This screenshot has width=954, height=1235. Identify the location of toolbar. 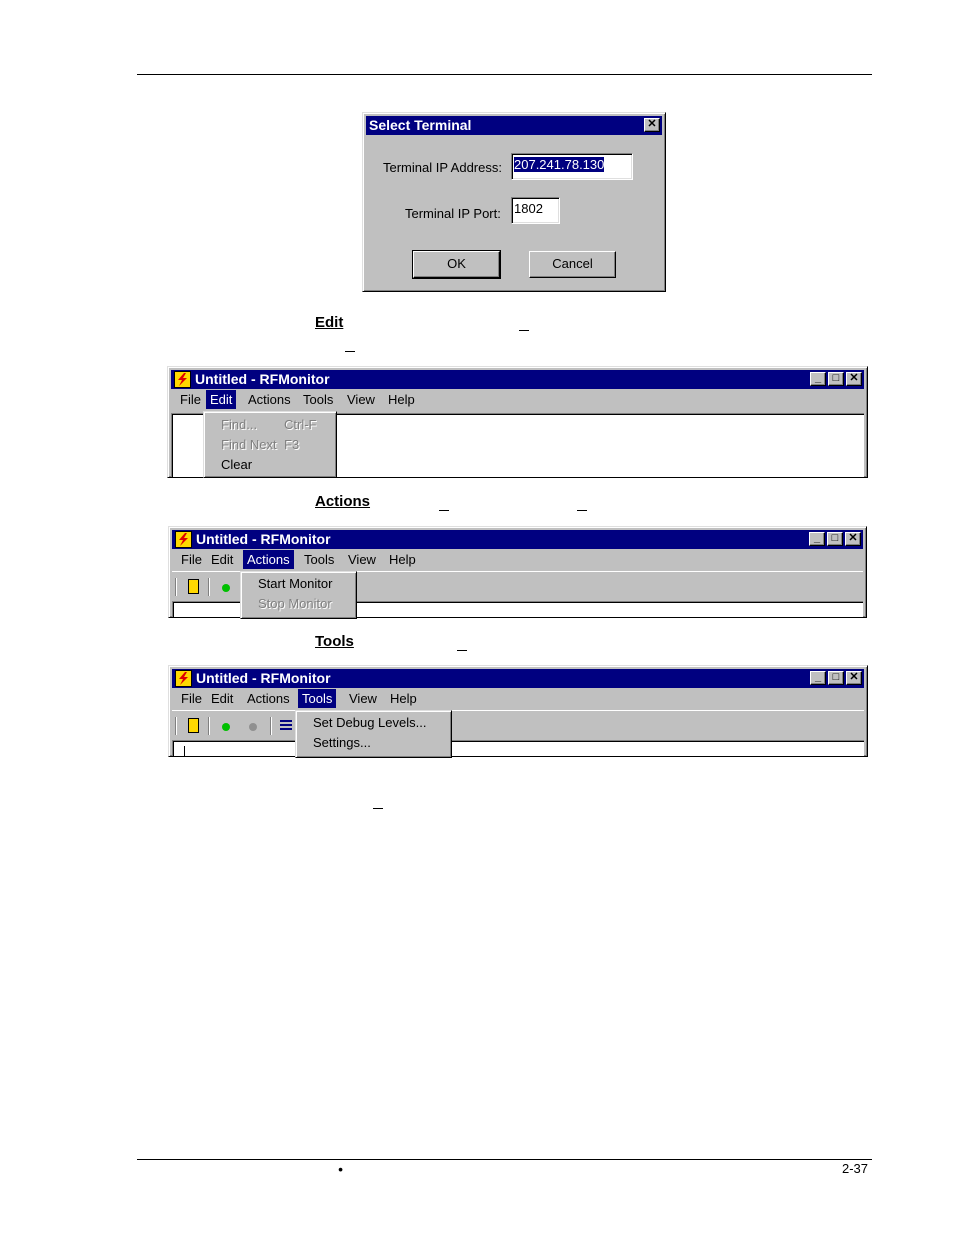
(518, 725).